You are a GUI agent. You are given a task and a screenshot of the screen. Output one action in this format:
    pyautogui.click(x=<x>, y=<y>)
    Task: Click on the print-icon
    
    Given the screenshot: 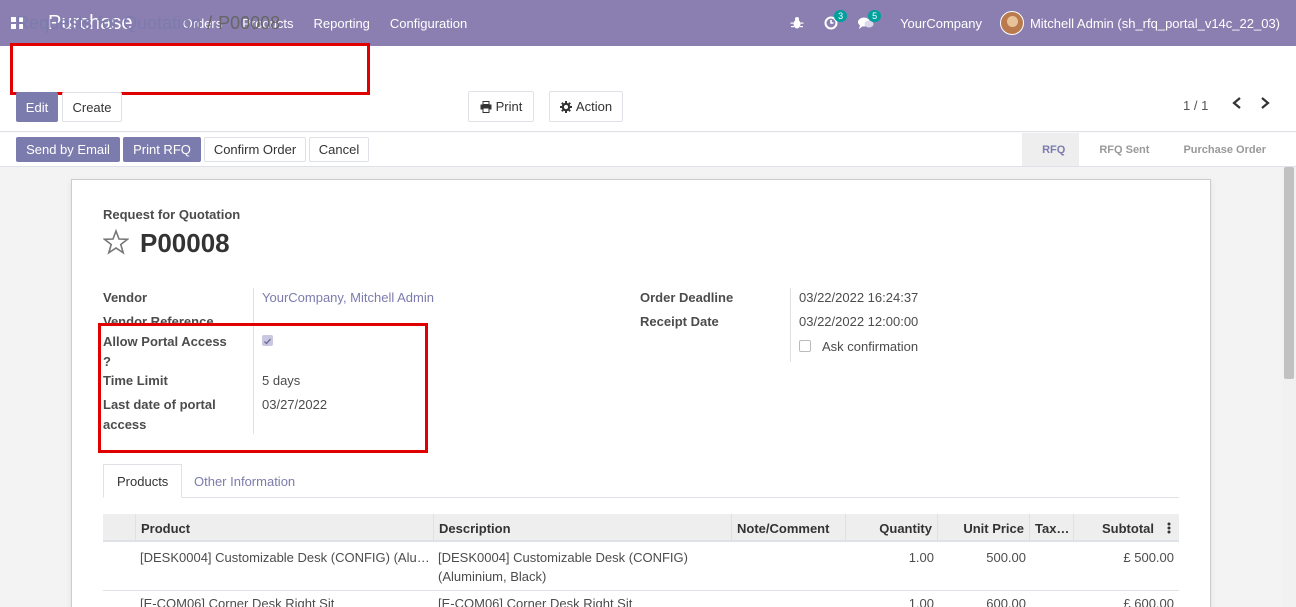 What is the action you would take?
    pyautogui.click(x=486, y=106)
    